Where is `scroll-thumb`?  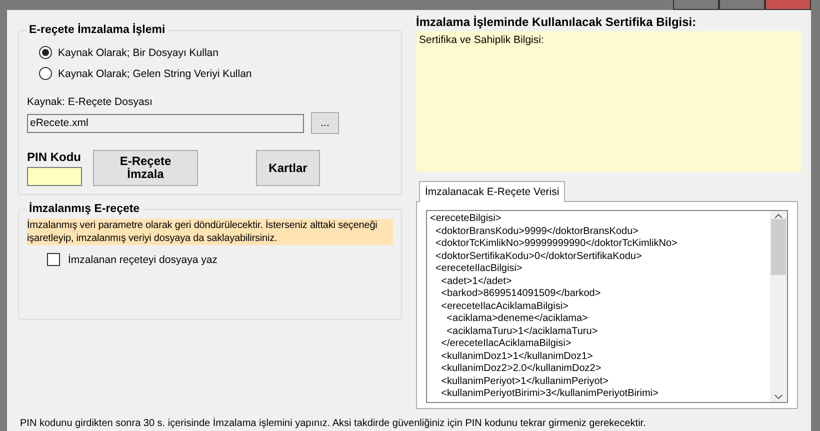
scroll-thumb is located at coordinates (778, 247).